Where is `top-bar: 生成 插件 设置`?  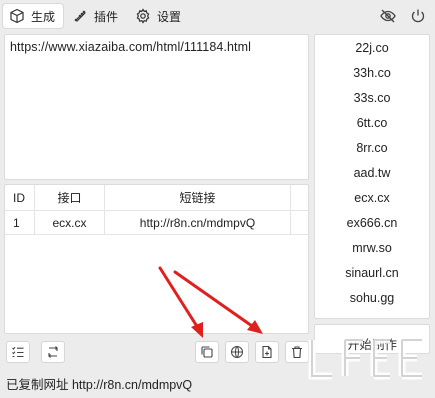 top-bar: 生成 插件 设置 is located at coordinates (217, 16).